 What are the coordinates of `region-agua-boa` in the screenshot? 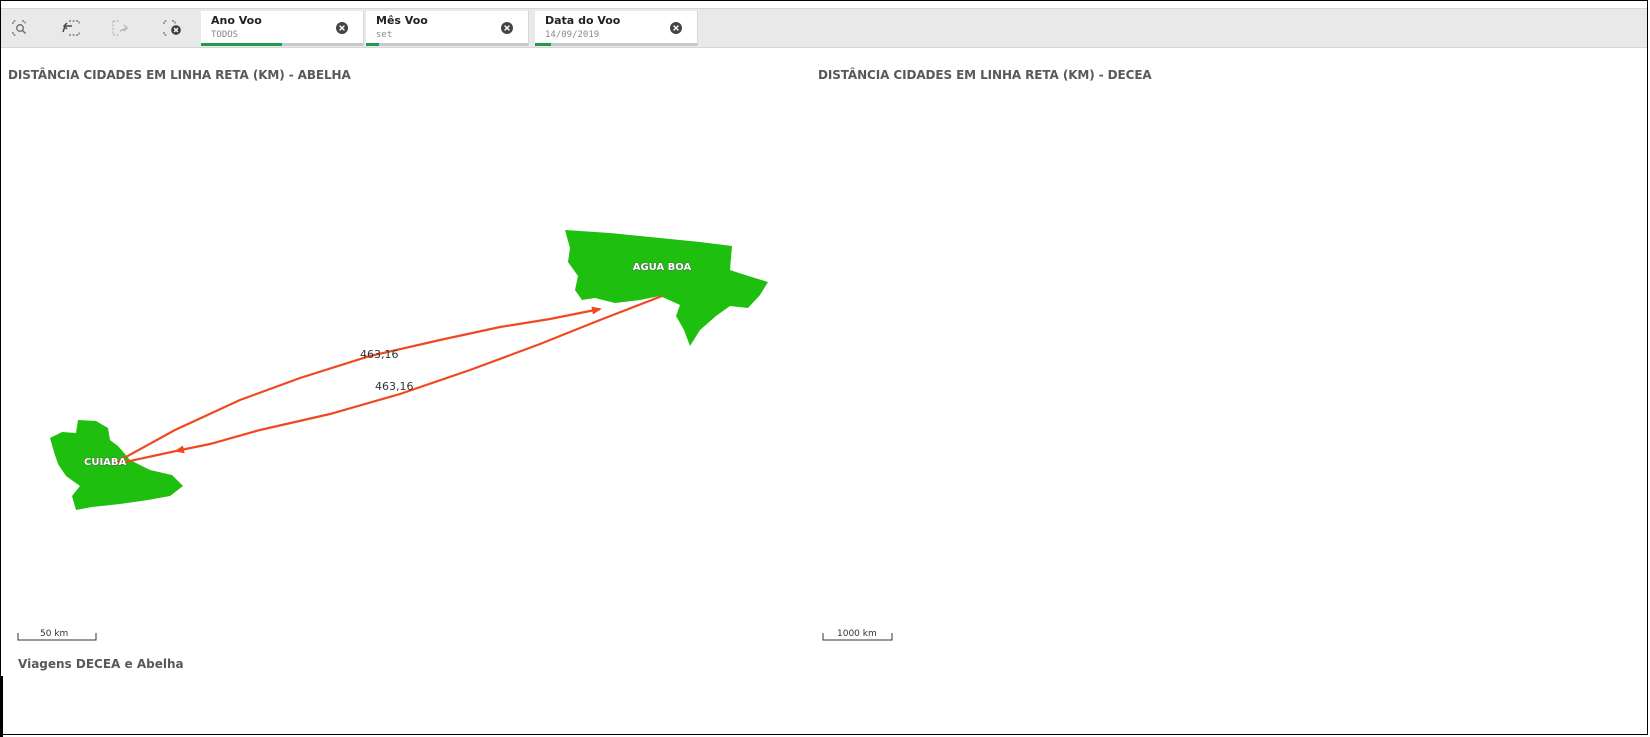 It's located at (666, 288).